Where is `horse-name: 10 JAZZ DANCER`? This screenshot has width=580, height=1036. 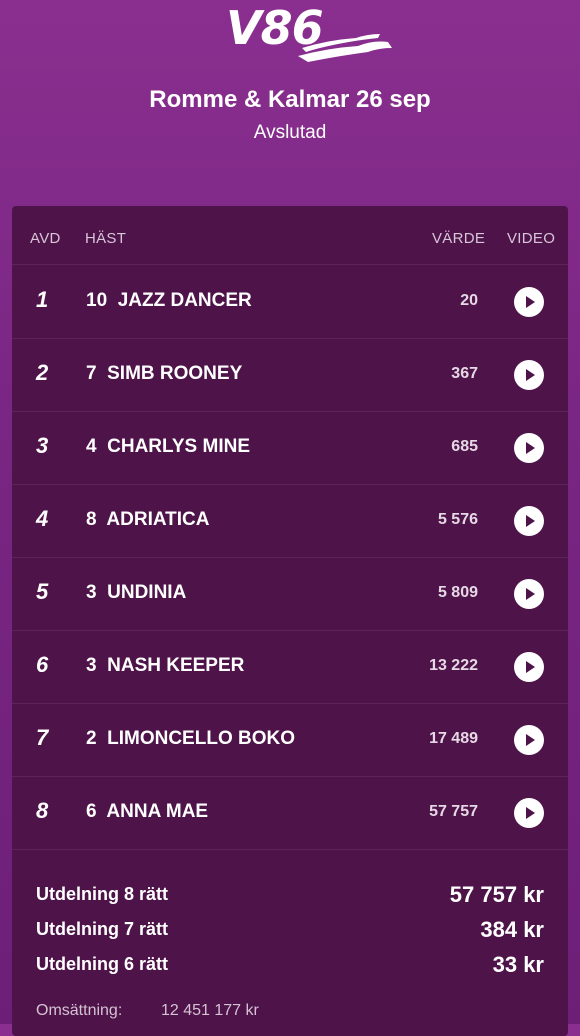 horse-name: 10 JAZZ DANCER is located at coordinates (169, 300).